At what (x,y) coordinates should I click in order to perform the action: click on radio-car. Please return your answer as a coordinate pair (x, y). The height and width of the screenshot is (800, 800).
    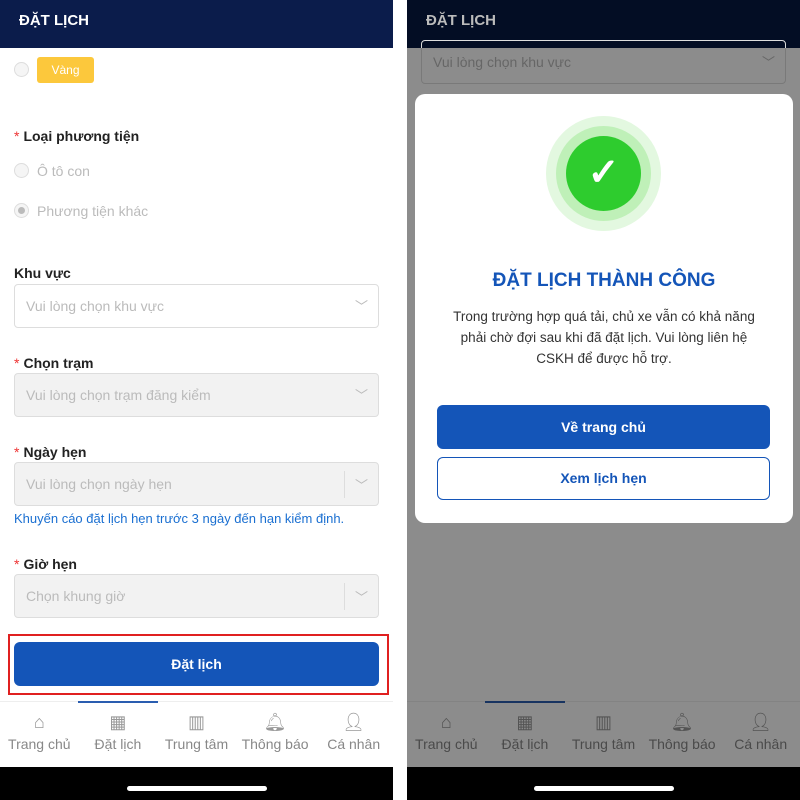
    Looking at the image, I should click on (21, 170).